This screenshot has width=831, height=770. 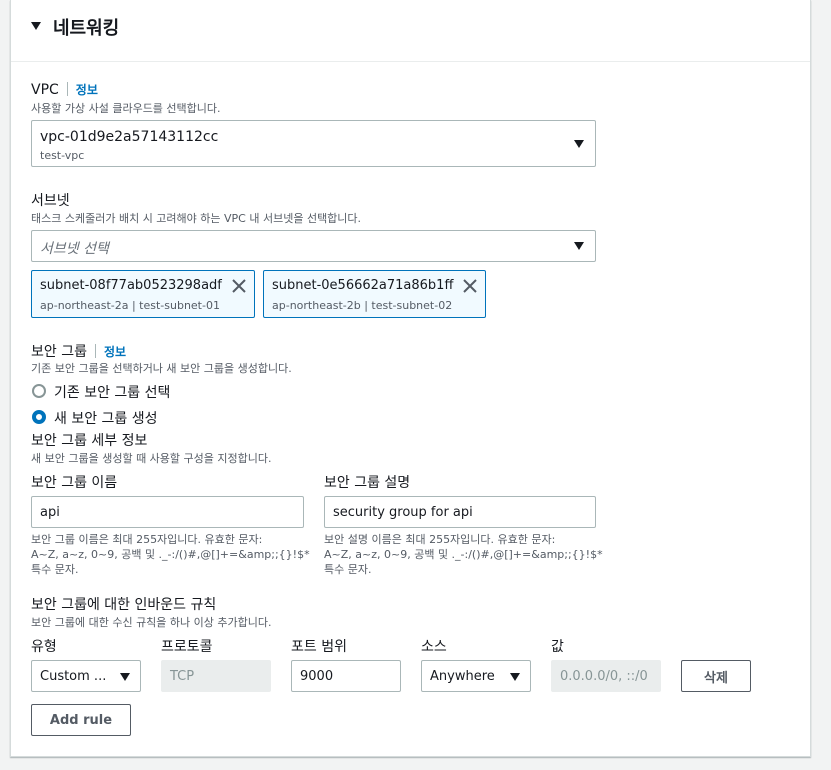 What do you see at coordinates (196, 218) in the screenshot?
I see `subnet-description: 태스크 스케줄러가 배치 시 고려해야 하는 VPC 내 서브넷을 선택합니다.` at bounding box center [196, 218].